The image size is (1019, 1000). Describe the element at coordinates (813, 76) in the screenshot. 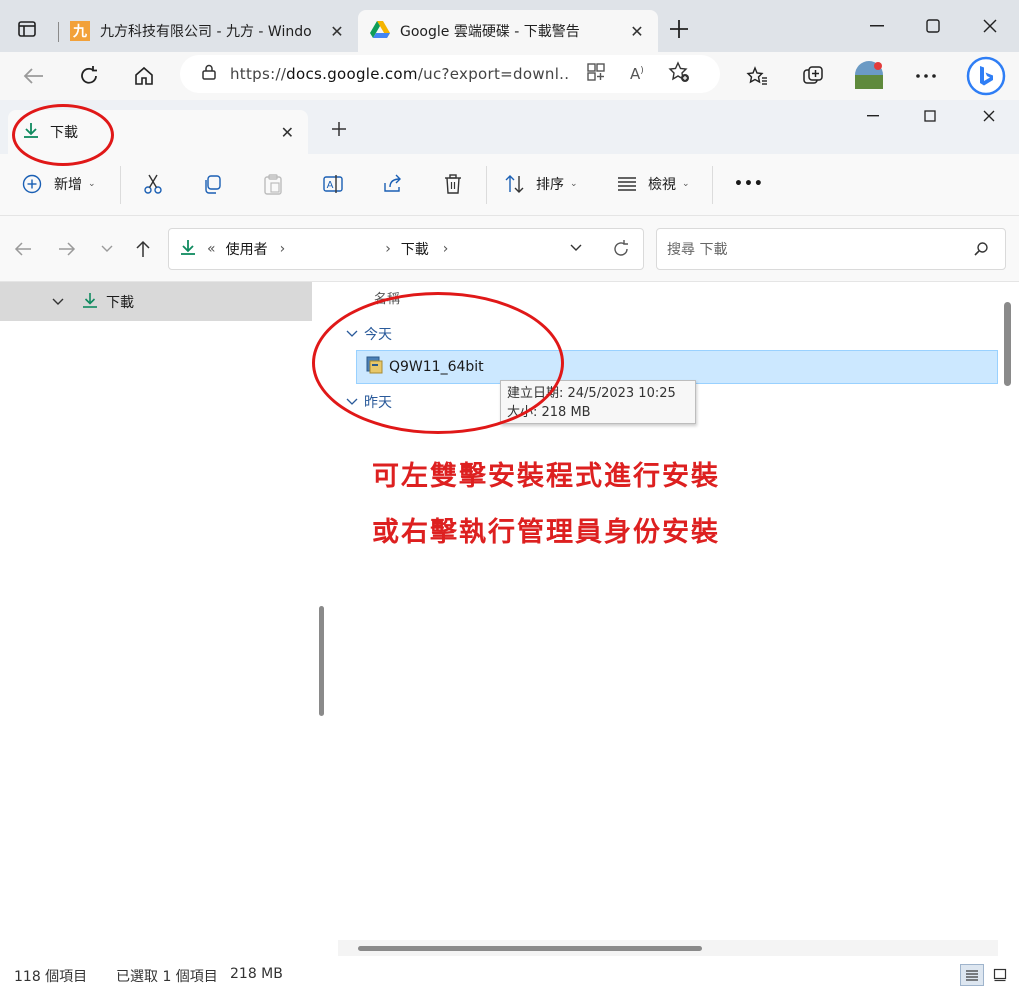

I see `collections-icon` at that location.